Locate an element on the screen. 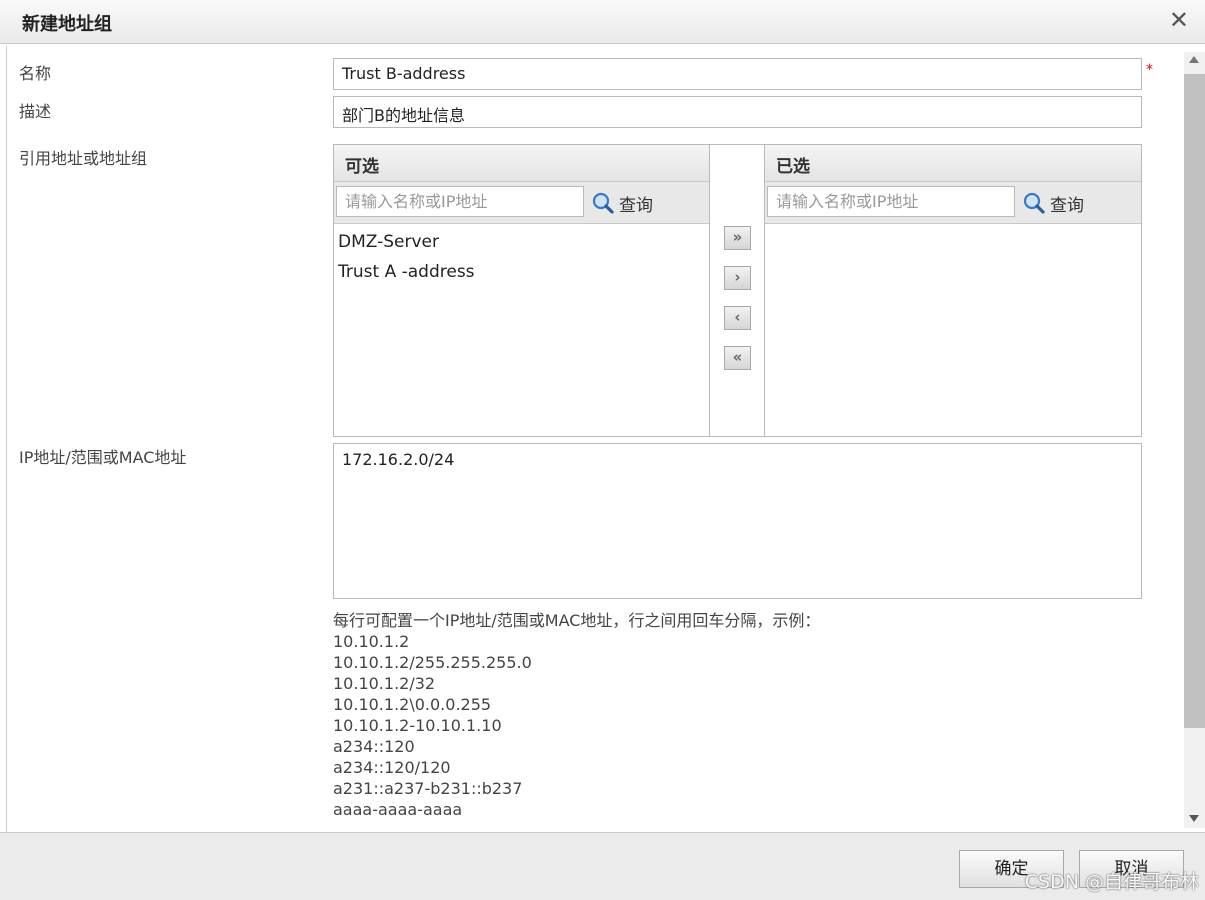 The image size is (1205, 900). available-search-bar: 查询 is located at coordinates (521, 203).